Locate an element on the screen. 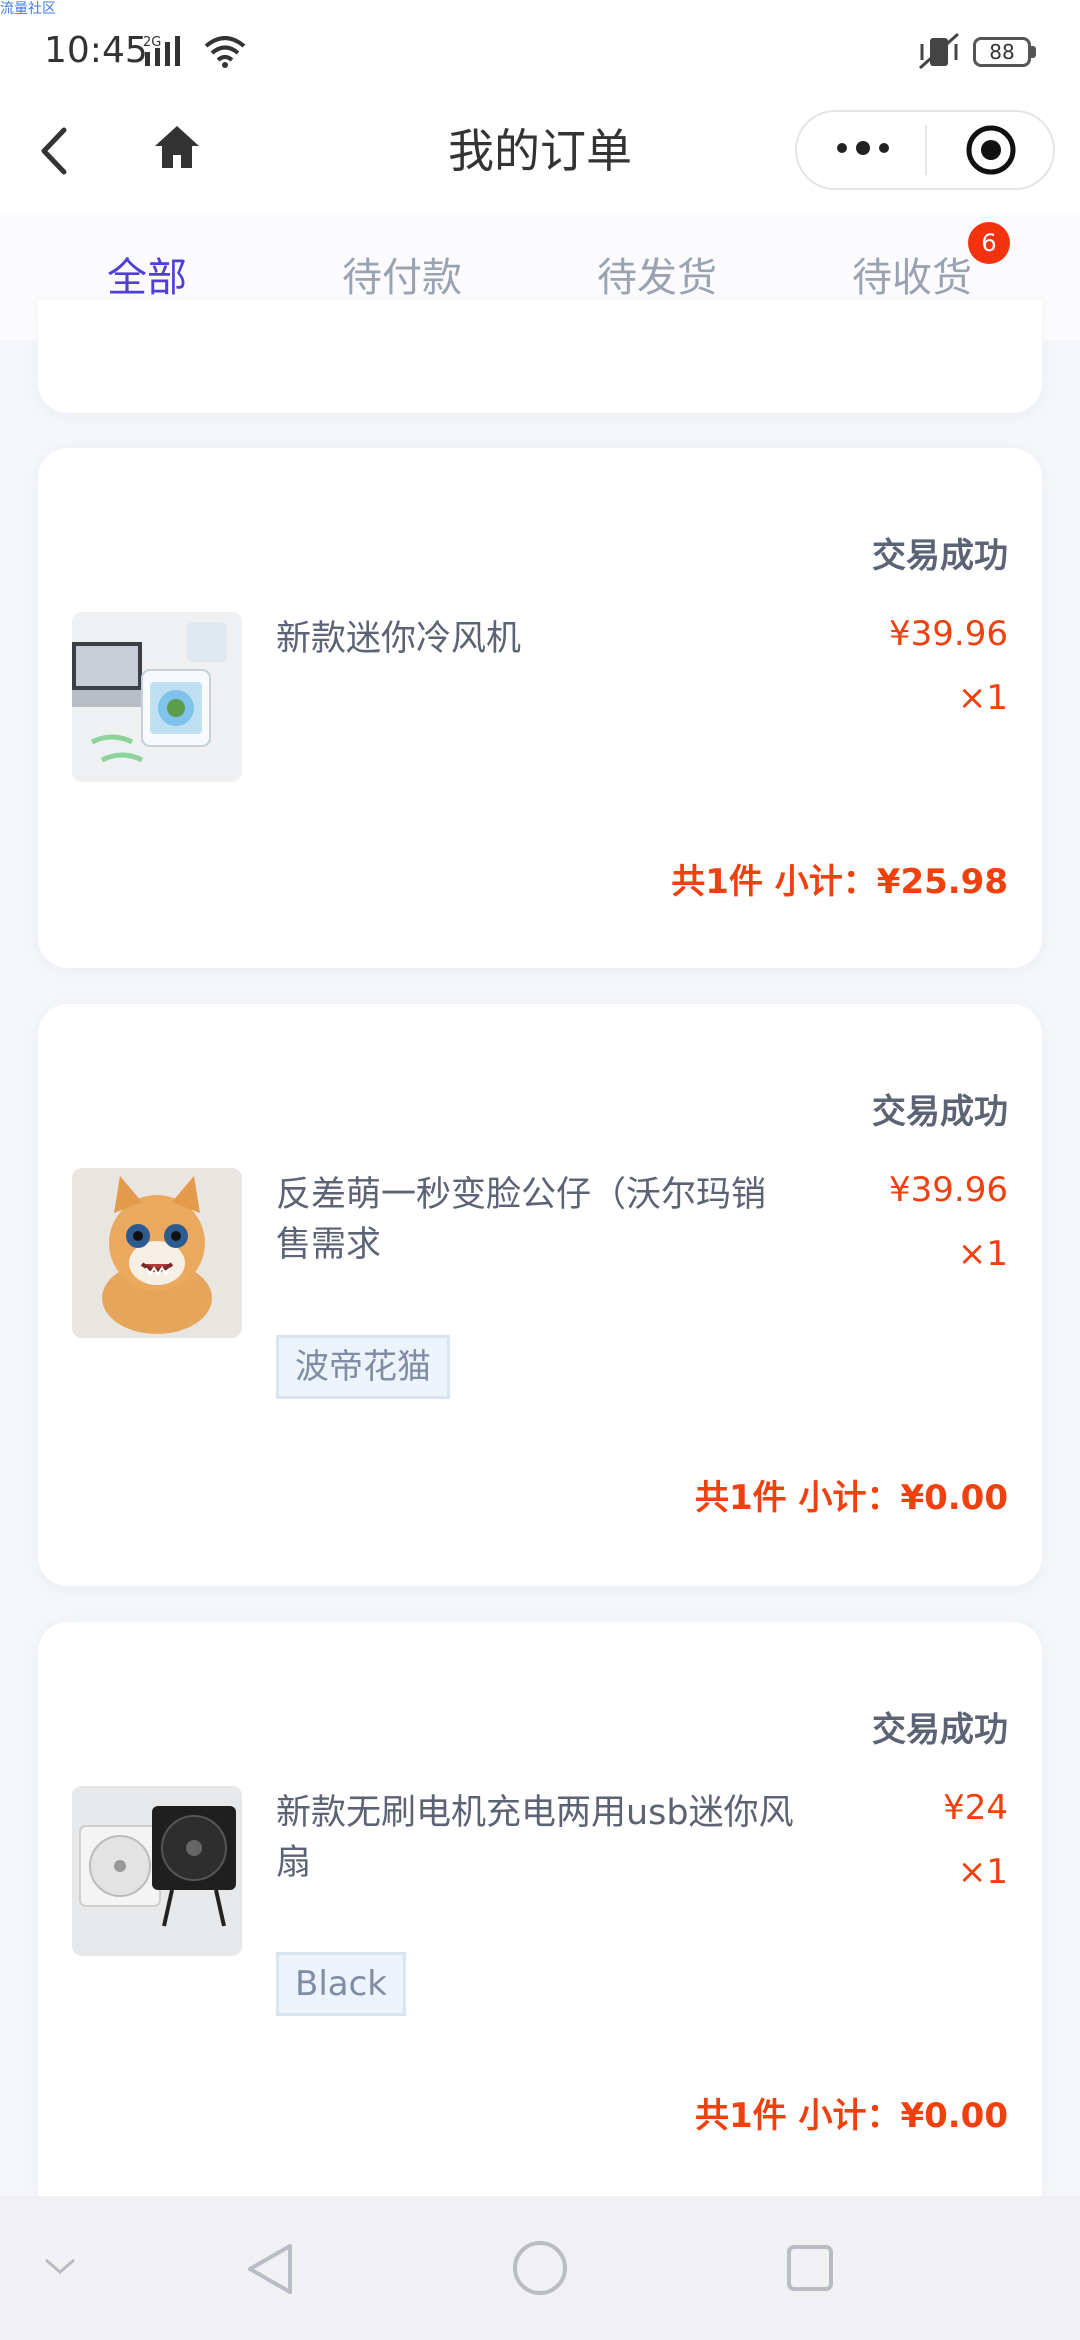 This screenshot has height=2340, width=1080. battery-tip is located at coordinates (1033, 52).